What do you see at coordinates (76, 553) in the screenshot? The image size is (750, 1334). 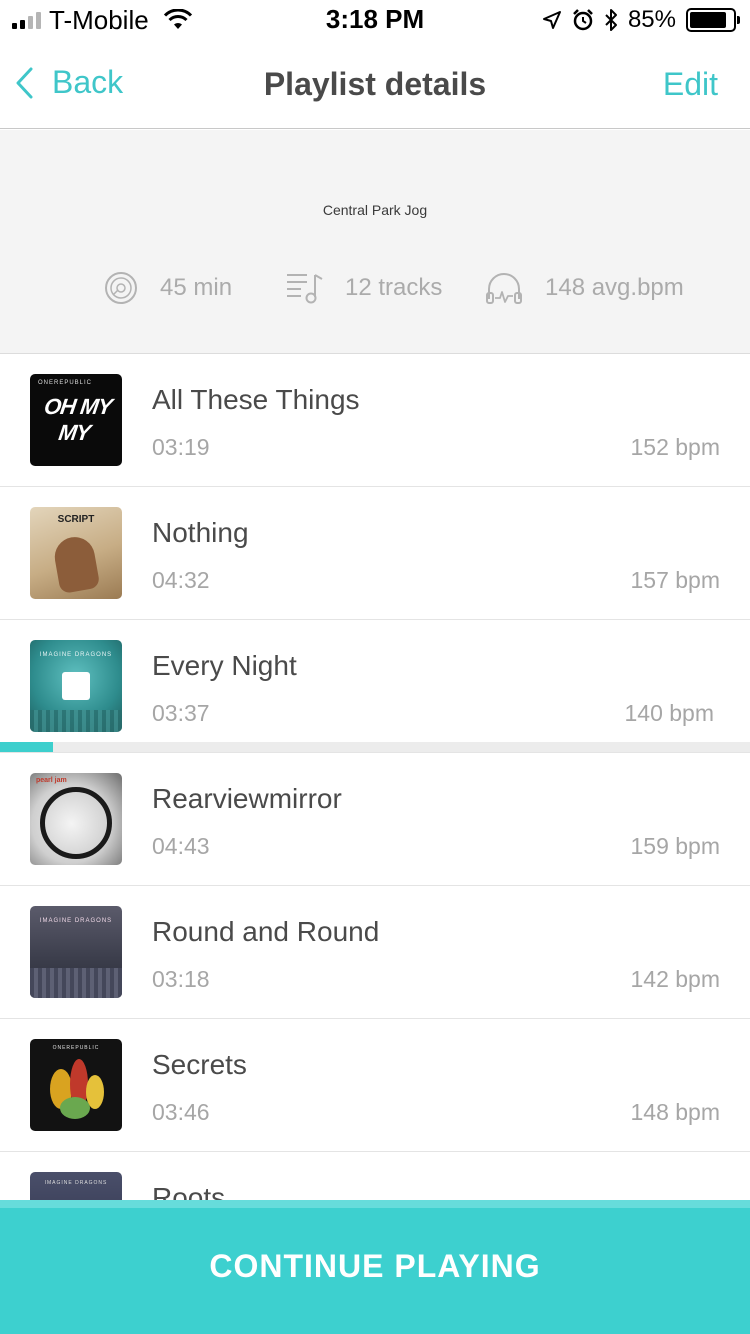 I see `album-art: SCRIPT` at bounding box center [76, 553].